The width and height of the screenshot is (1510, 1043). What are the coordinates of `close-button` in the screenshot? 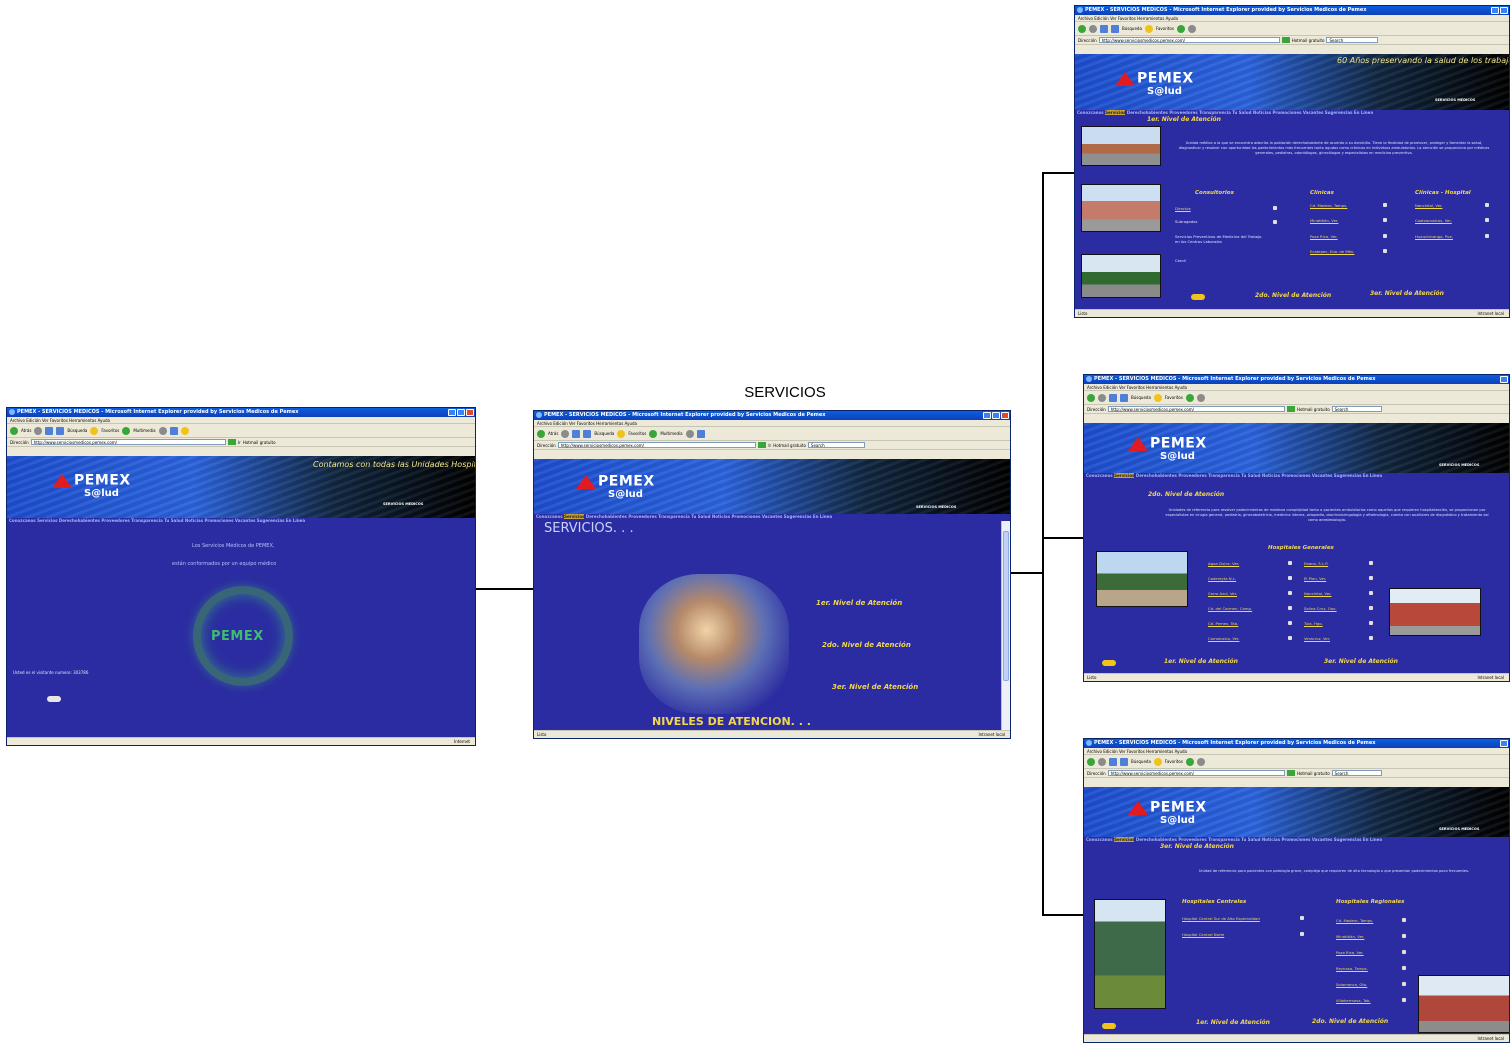 It's located at (470, 412).